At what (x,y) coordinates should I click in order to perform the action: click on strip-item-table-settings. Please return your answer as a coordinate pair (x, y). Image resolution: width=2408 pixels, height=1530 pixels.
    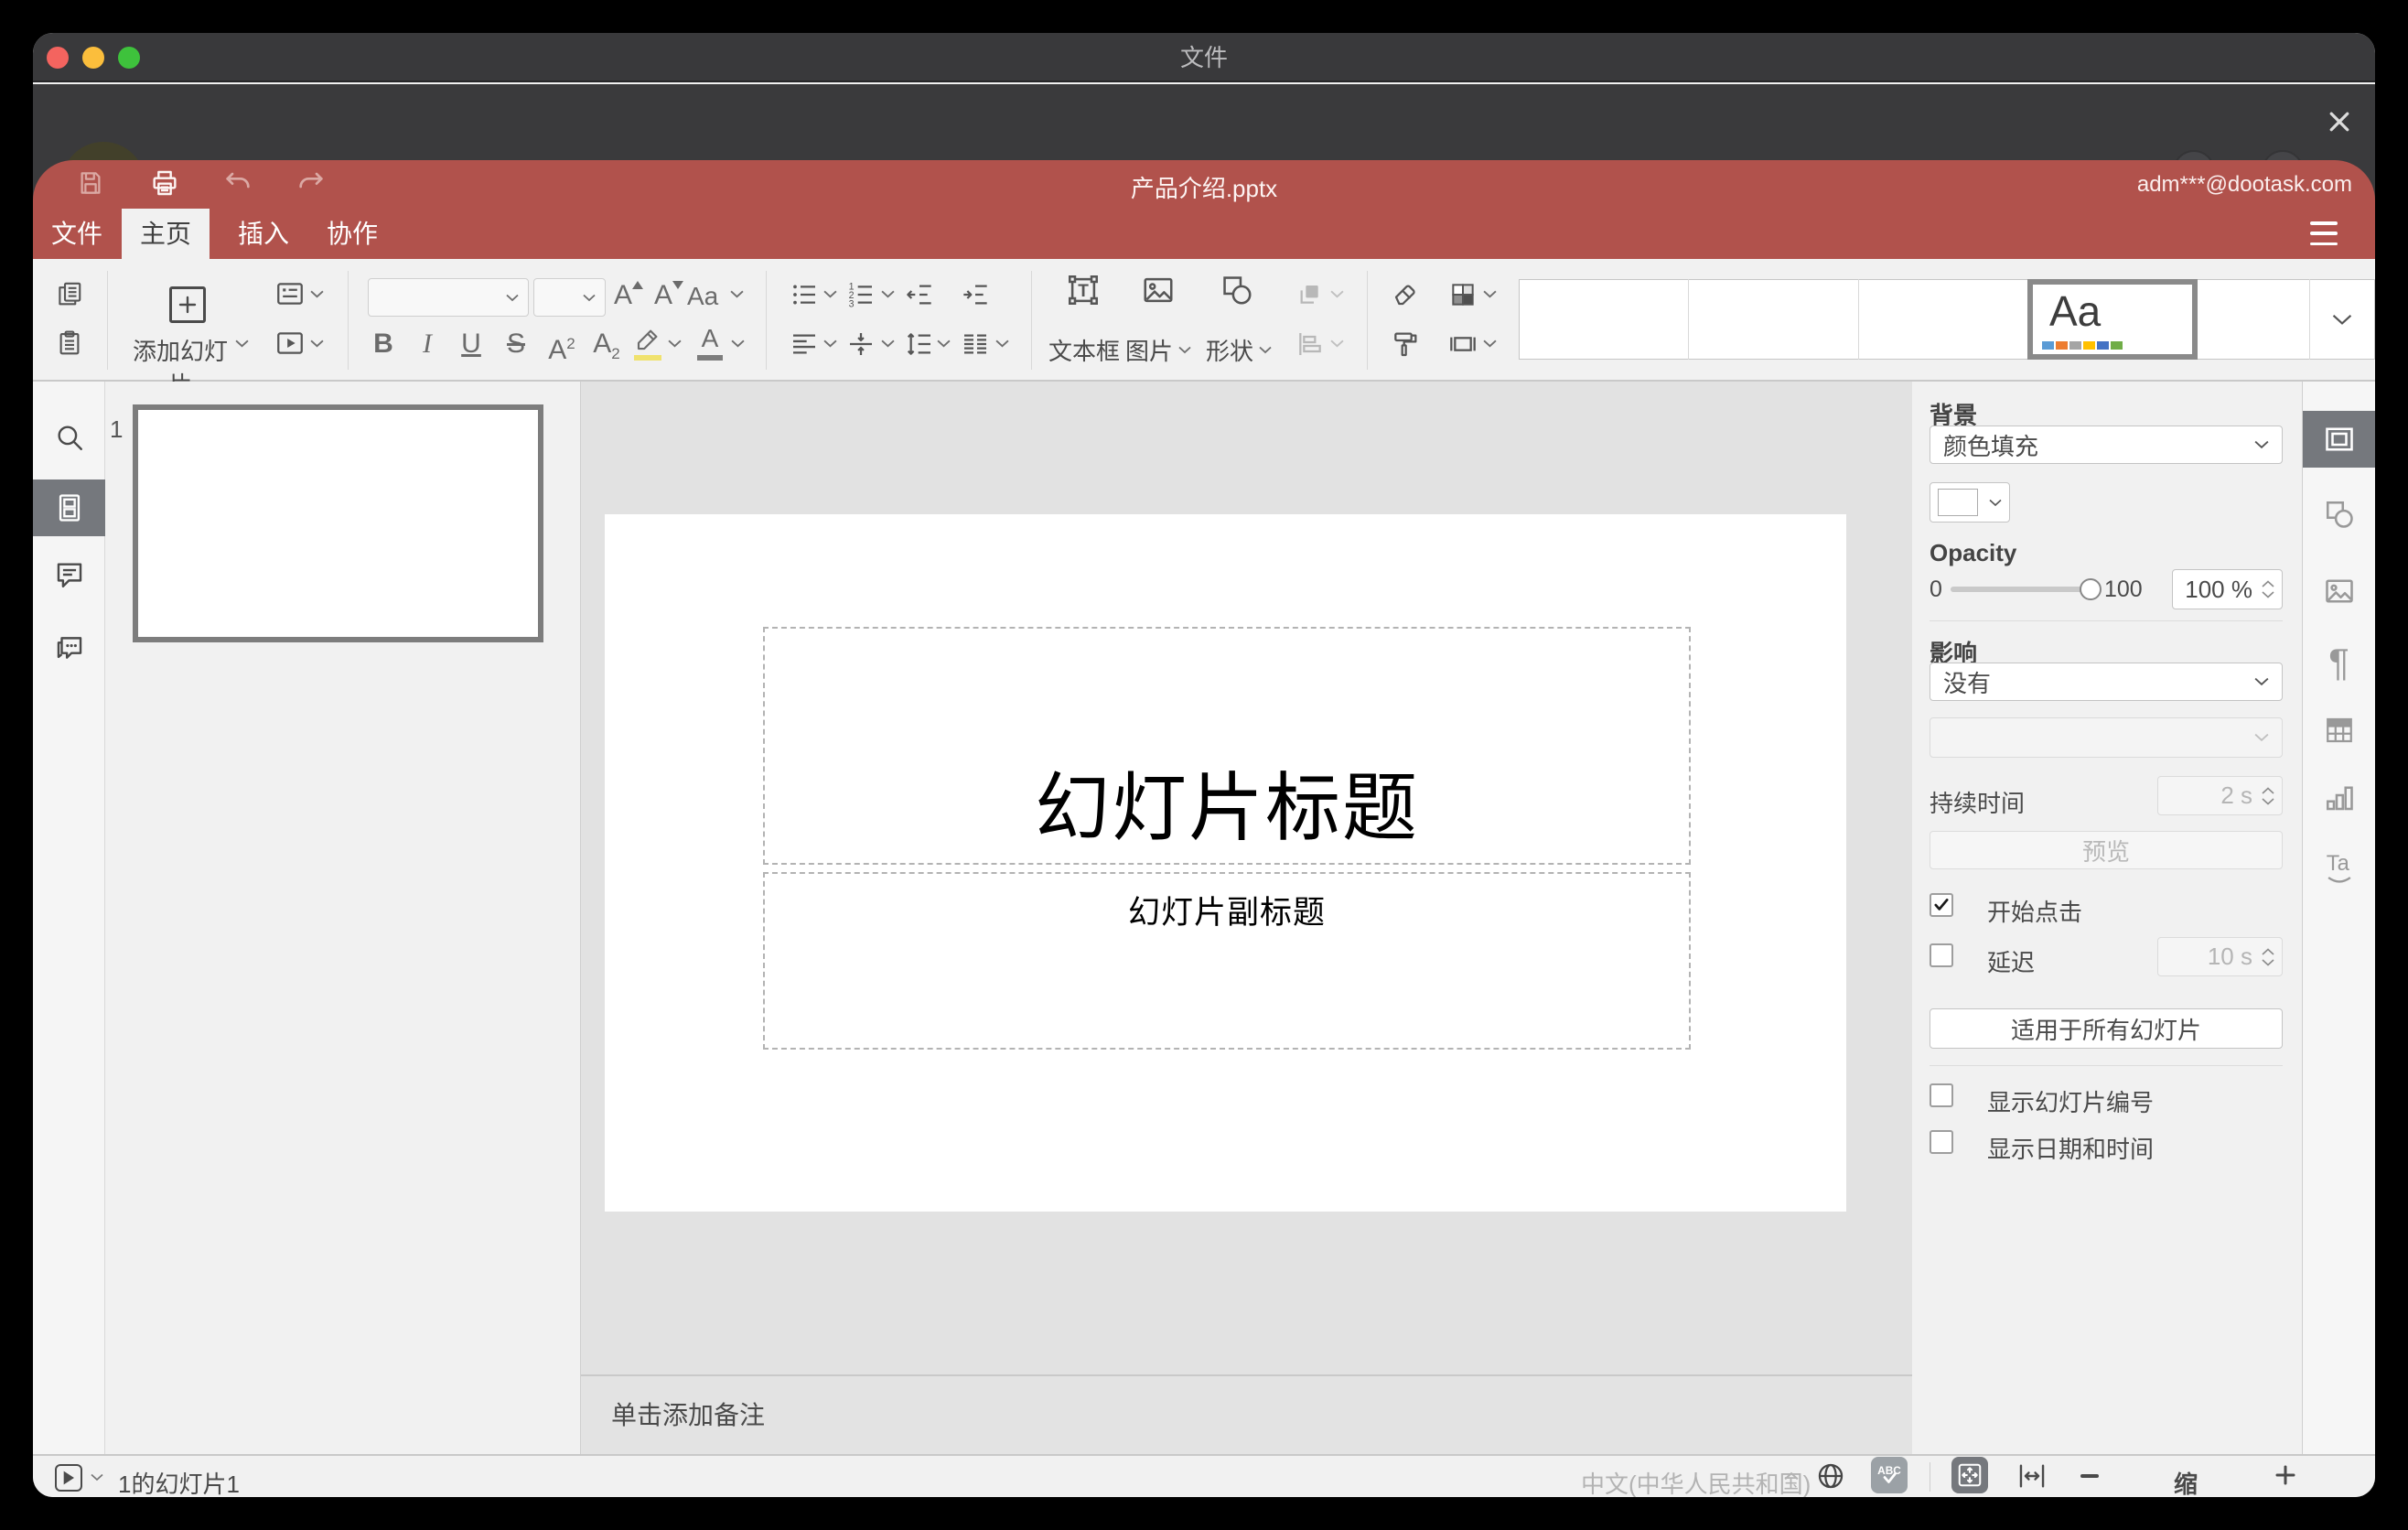
    Looking at the image, I should click on (2339, 730).